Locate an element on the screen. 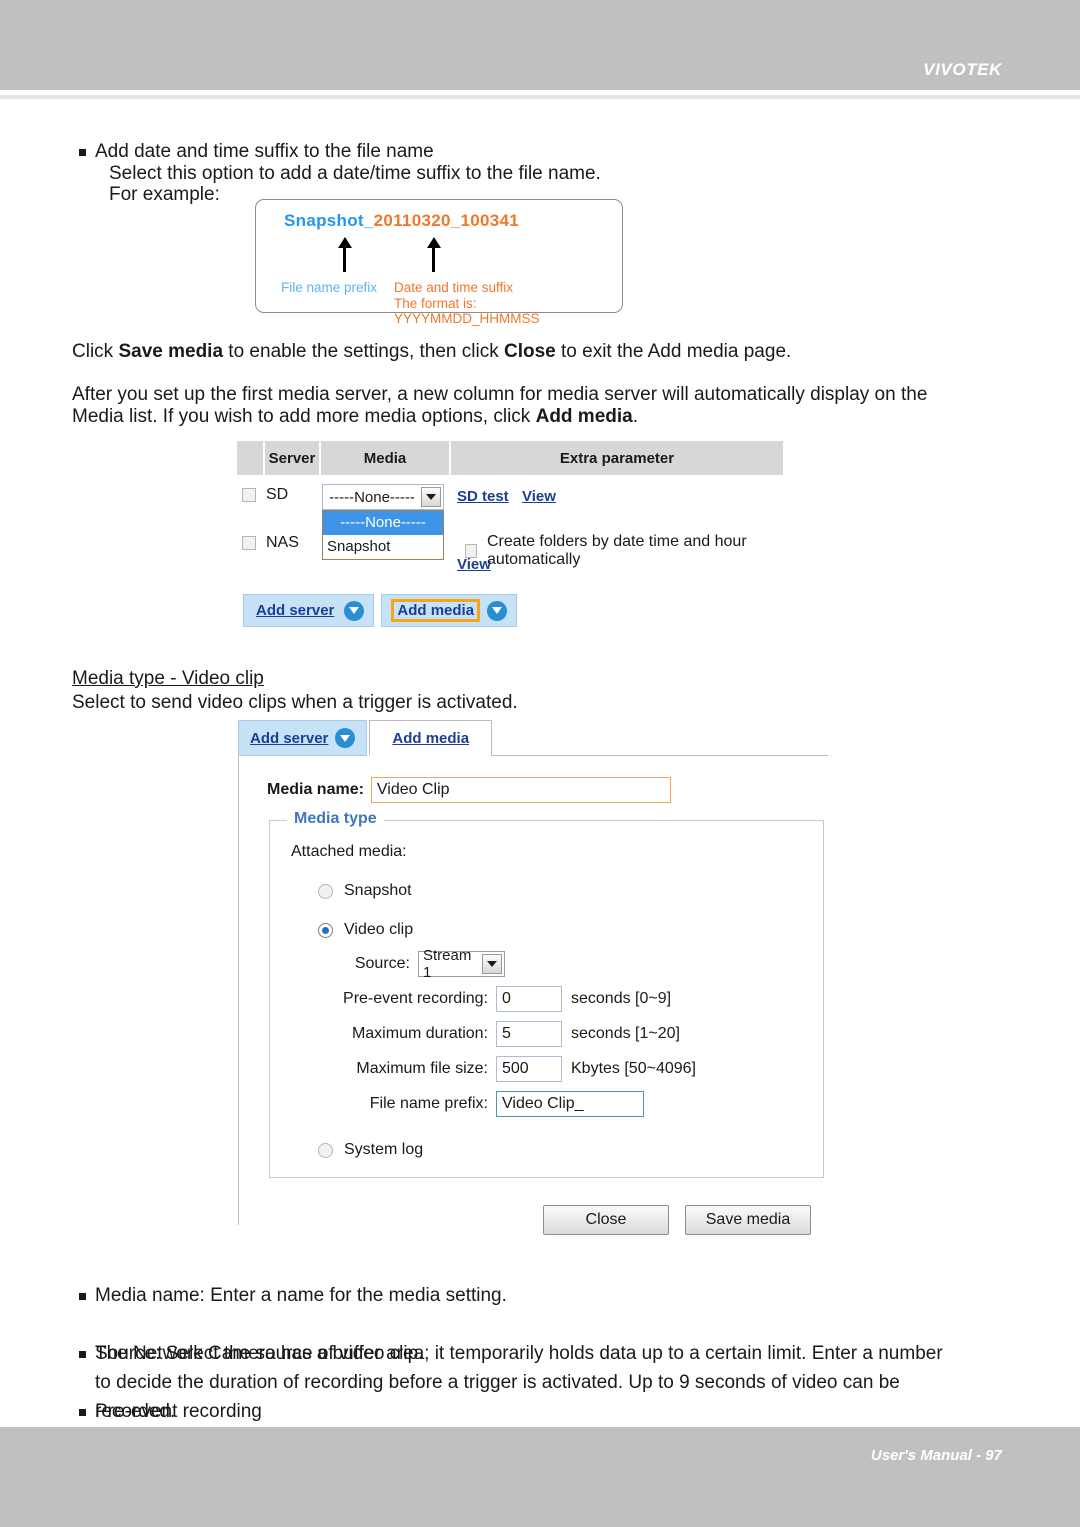 The image size is (1080, 1527). radio-row-video-clip: Video clip is located at coordinates (570, 930).